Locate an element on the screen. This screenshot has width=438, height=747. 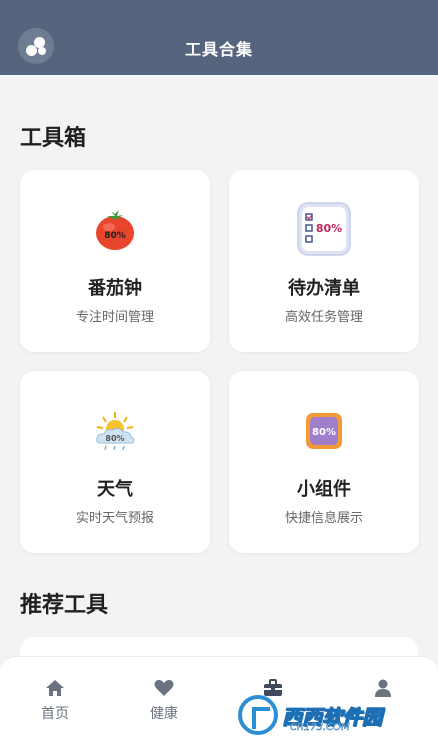
widget-icon: 80% is located at coordinates (324, 431).